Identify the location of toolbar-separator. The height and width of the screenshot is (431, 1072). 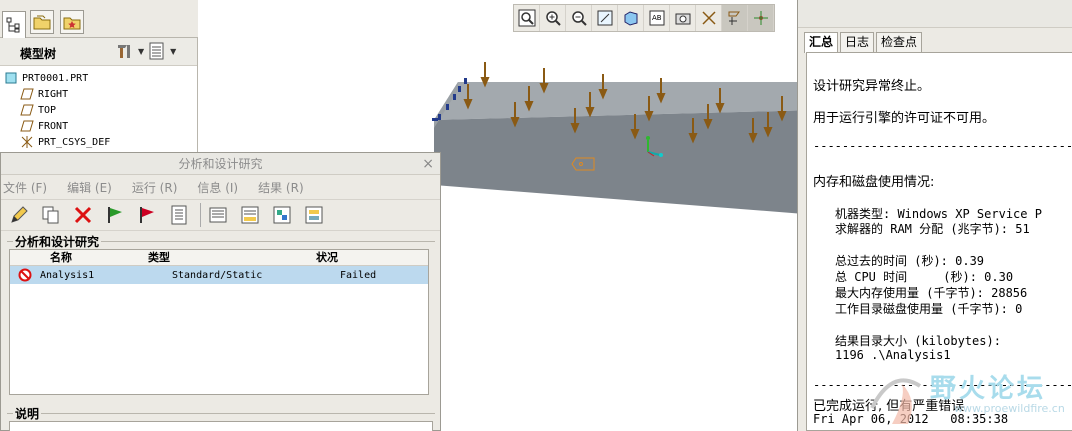
(200, 215).